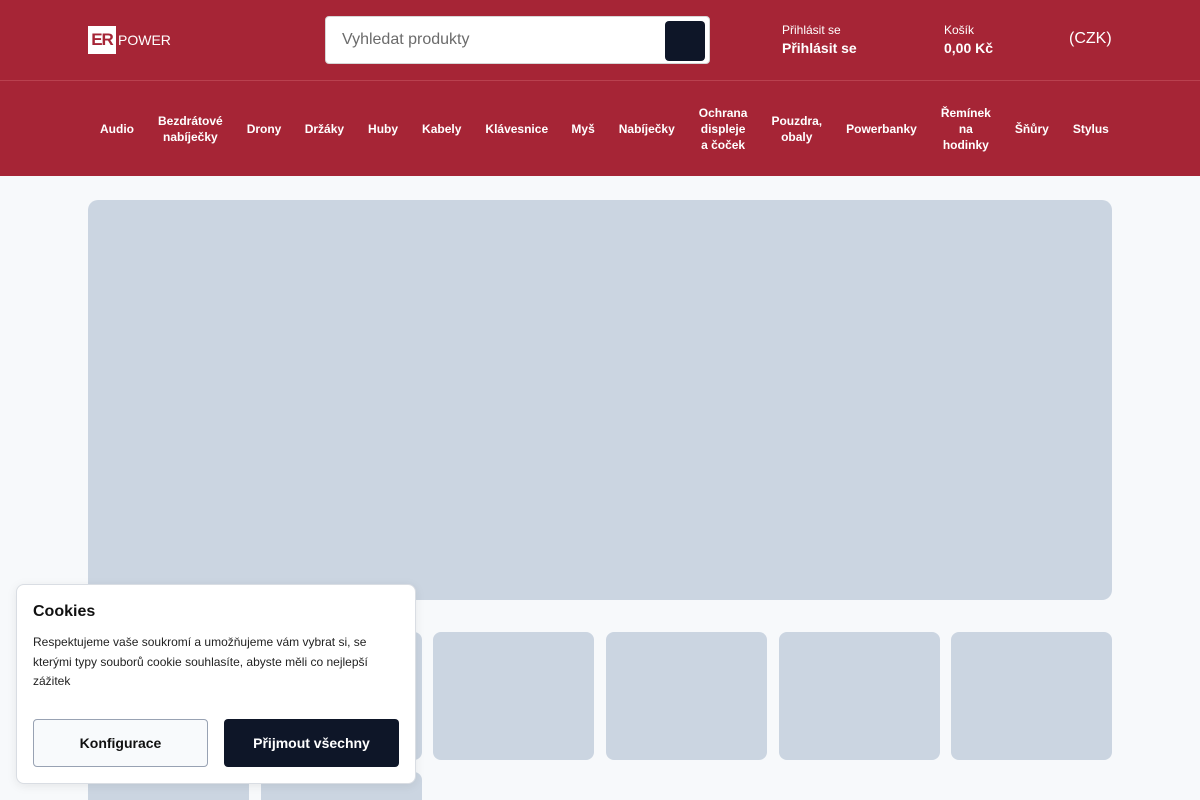  Describe the element at coordinates (264, 129) in the screenshot. I see `nav-item-drones: Drony` at that location.